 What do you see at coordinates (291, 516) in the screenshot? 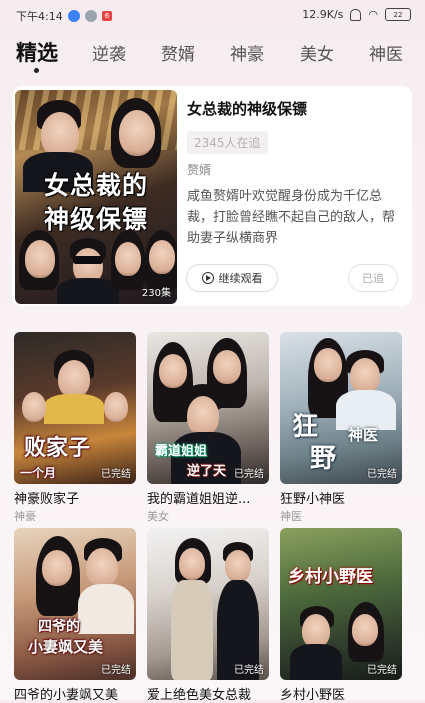
I see `drama-genre: 神医` at bounding box center [291, 516].